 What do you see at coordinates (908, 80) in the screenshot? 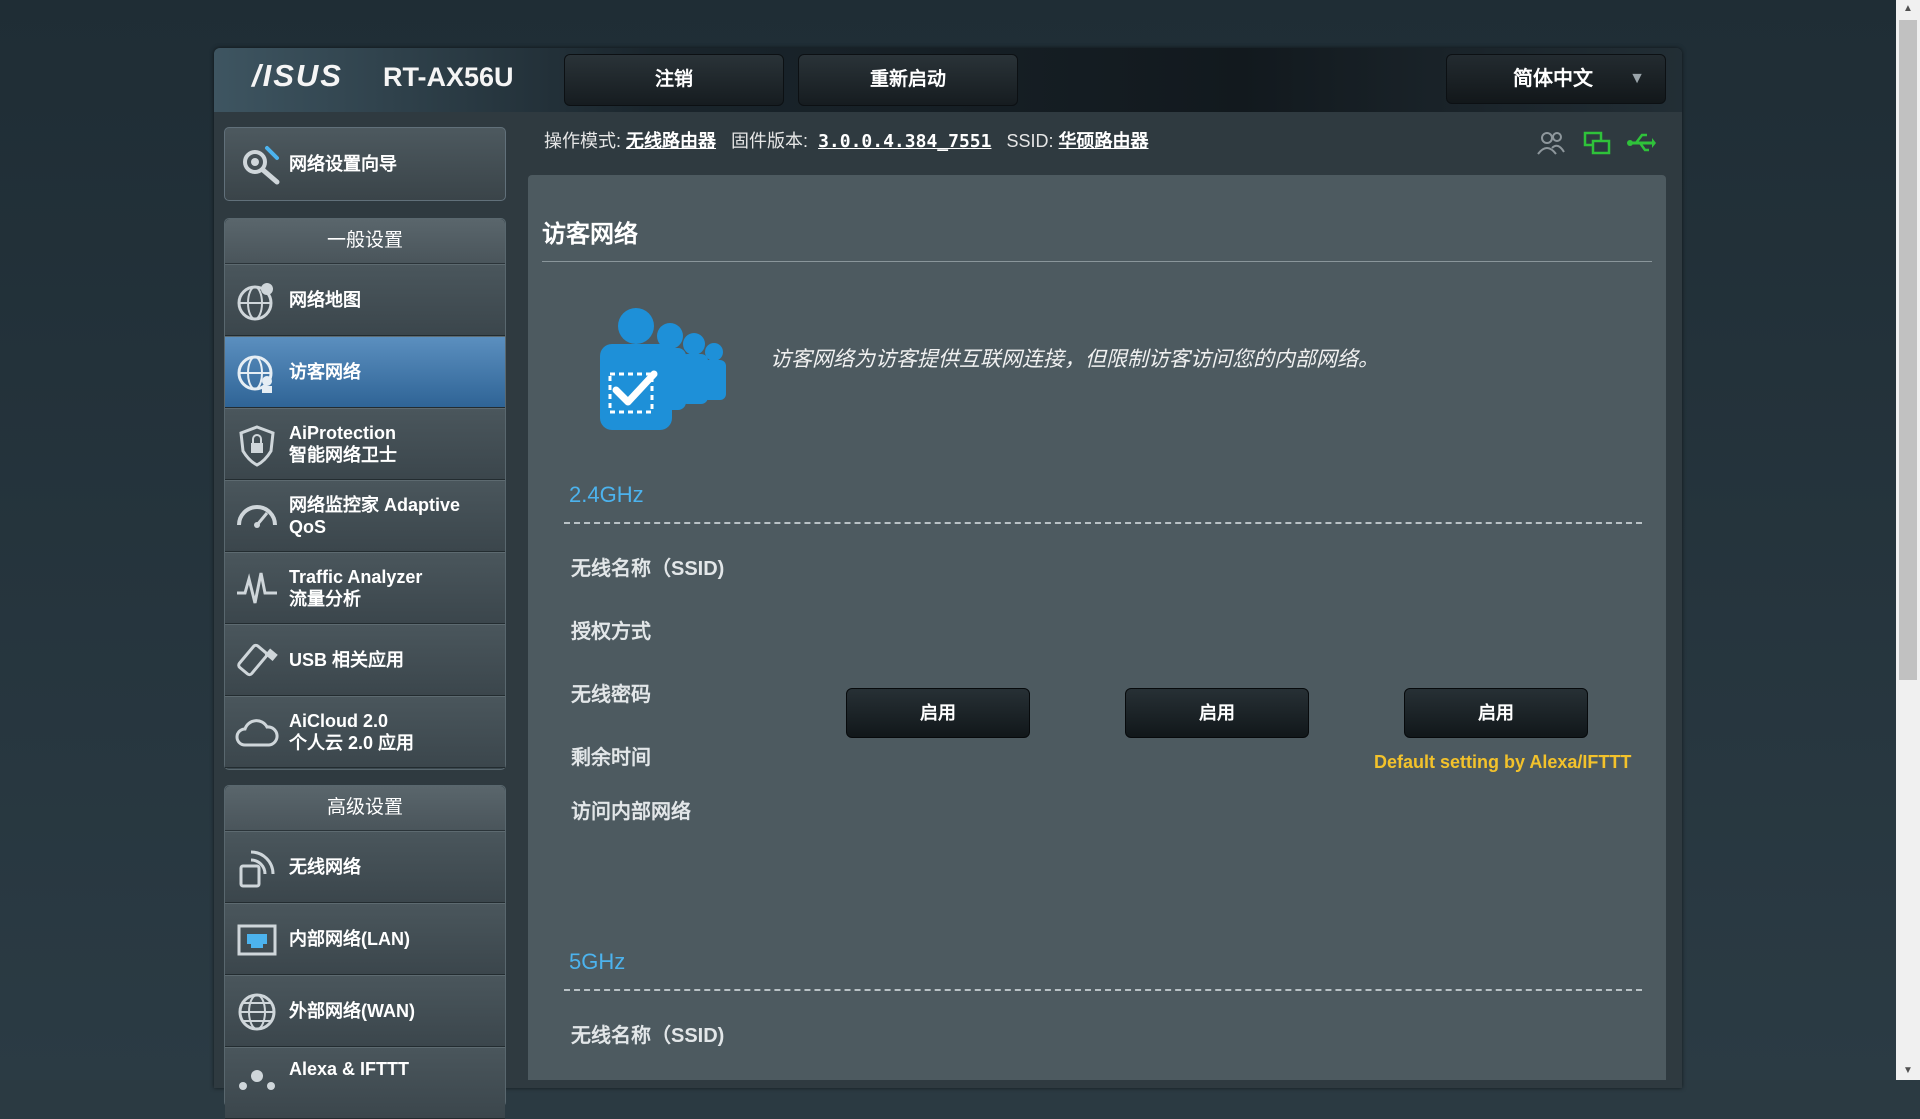
I see `reboot-button: 重新启动` at bounding box center [908, 80].